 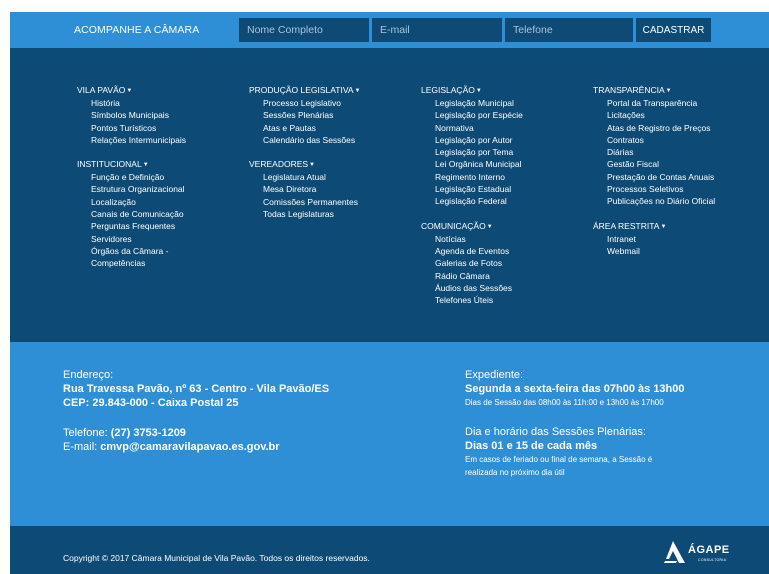 I want to click on email-value: cmvp@camaravilapavao.es.gov.br, so click(x=189, y=447).